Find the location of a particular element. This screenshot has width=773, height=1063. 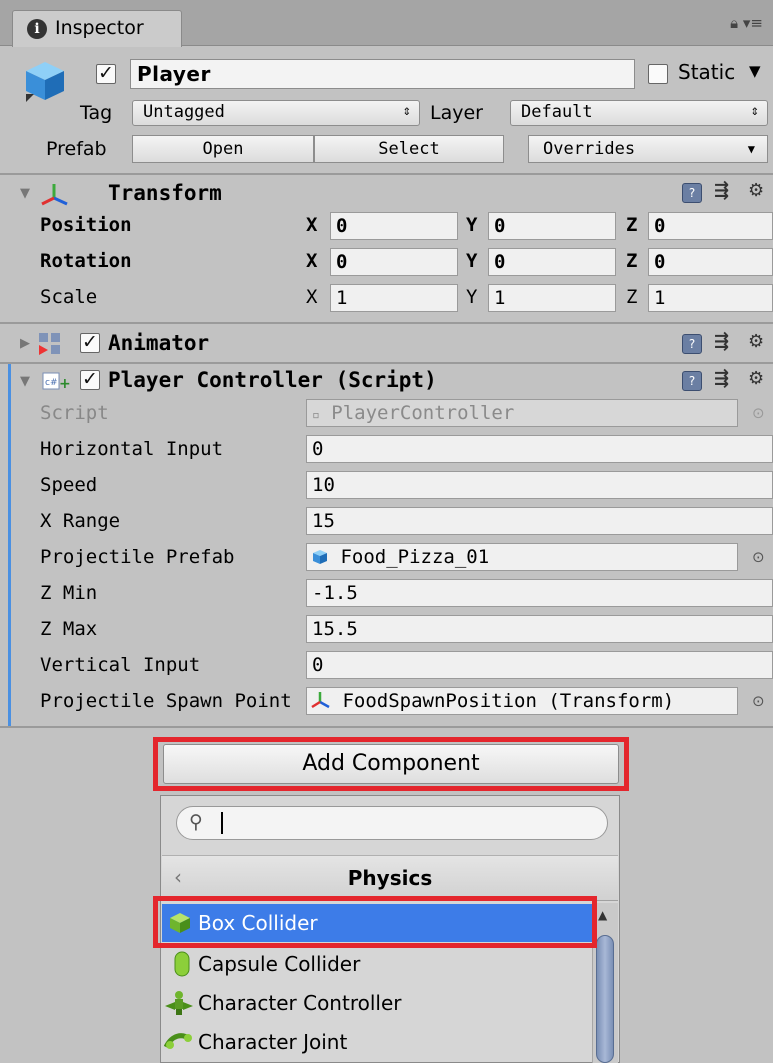

z-min-field: -1.5 is located at coordinates (539, 593).